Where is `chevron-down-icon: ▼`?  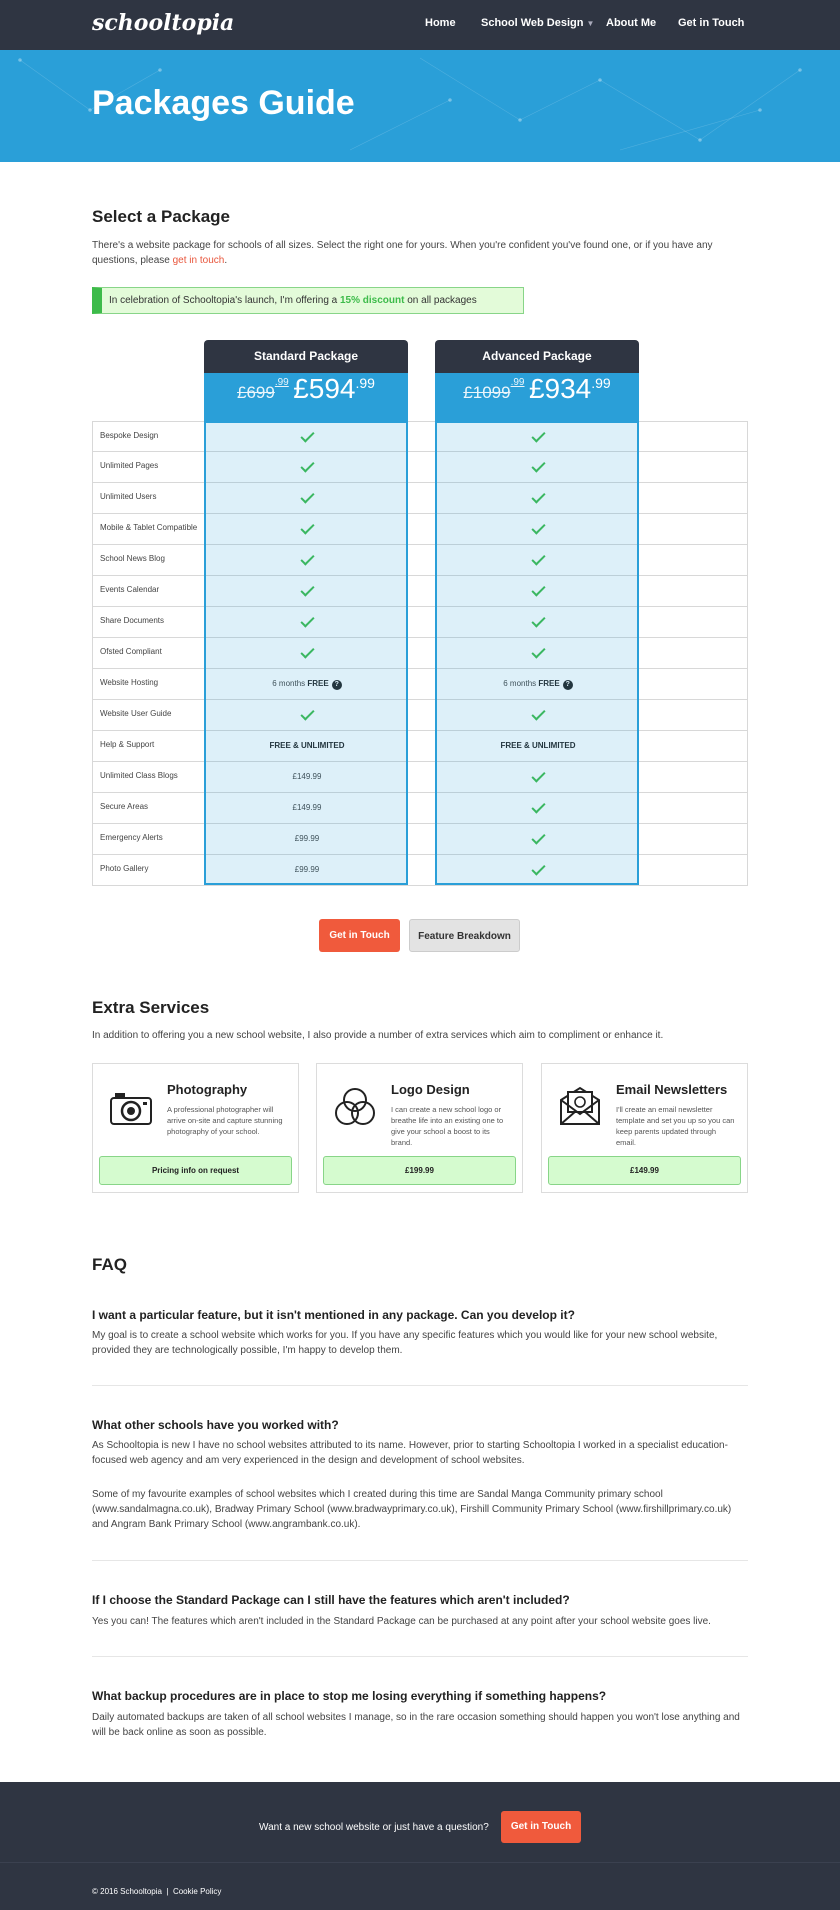
chevron-down-icon: ▼ is located at coordinates (590, 23).